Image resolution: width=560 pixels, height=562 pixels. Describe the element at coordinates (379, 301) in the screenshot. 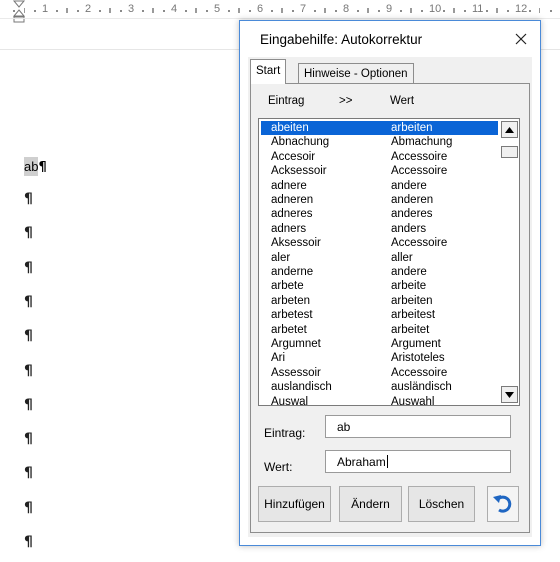

I see `list-item: arbeten arbeiten` at that location.